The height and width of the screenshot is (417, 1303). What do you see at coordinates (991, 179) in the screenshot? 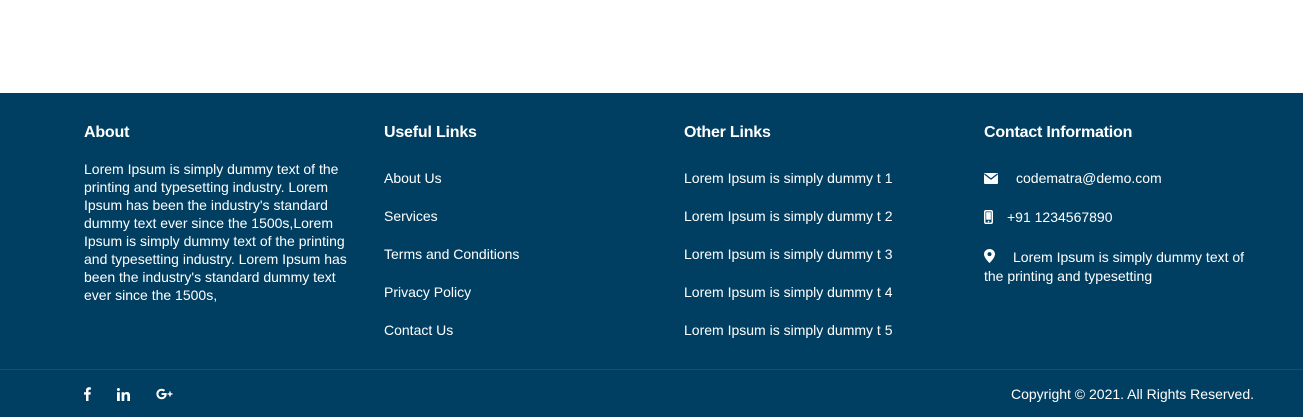
I see `envelope-icon` at bounding box center [991, 179].